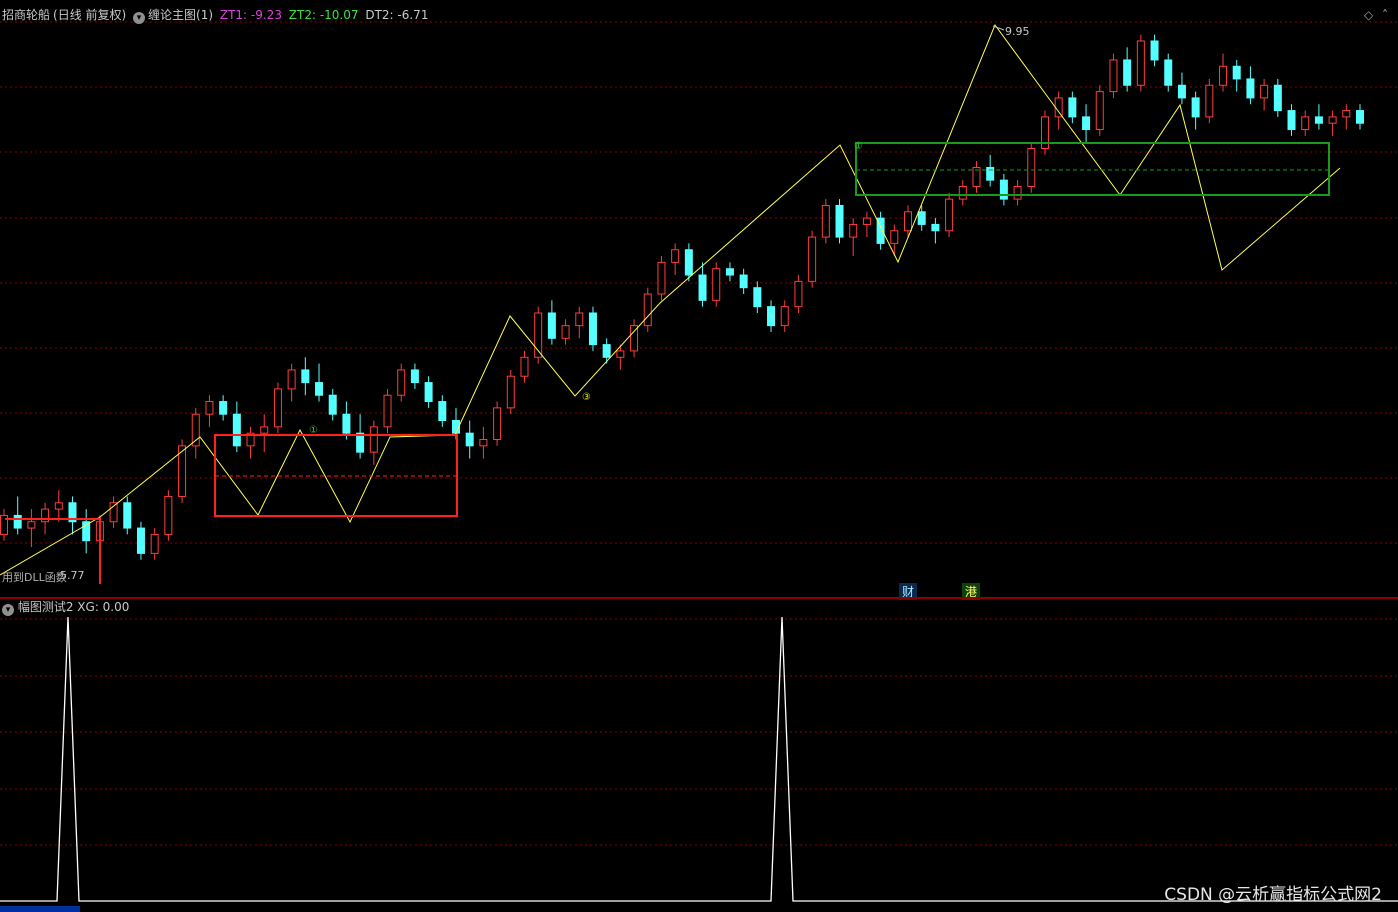  Describe the element at coordinates (89, 15) in the screenshot. I see `period-label: (日线 前复权)` at that location.